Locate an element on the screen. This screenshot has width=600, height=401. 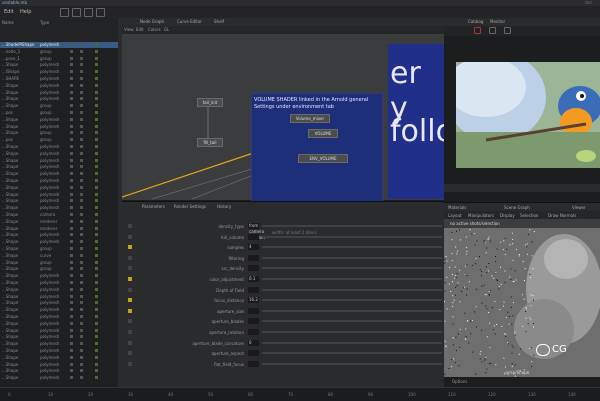
parameter-value: 0.1 is located at coordinates (253, 279).